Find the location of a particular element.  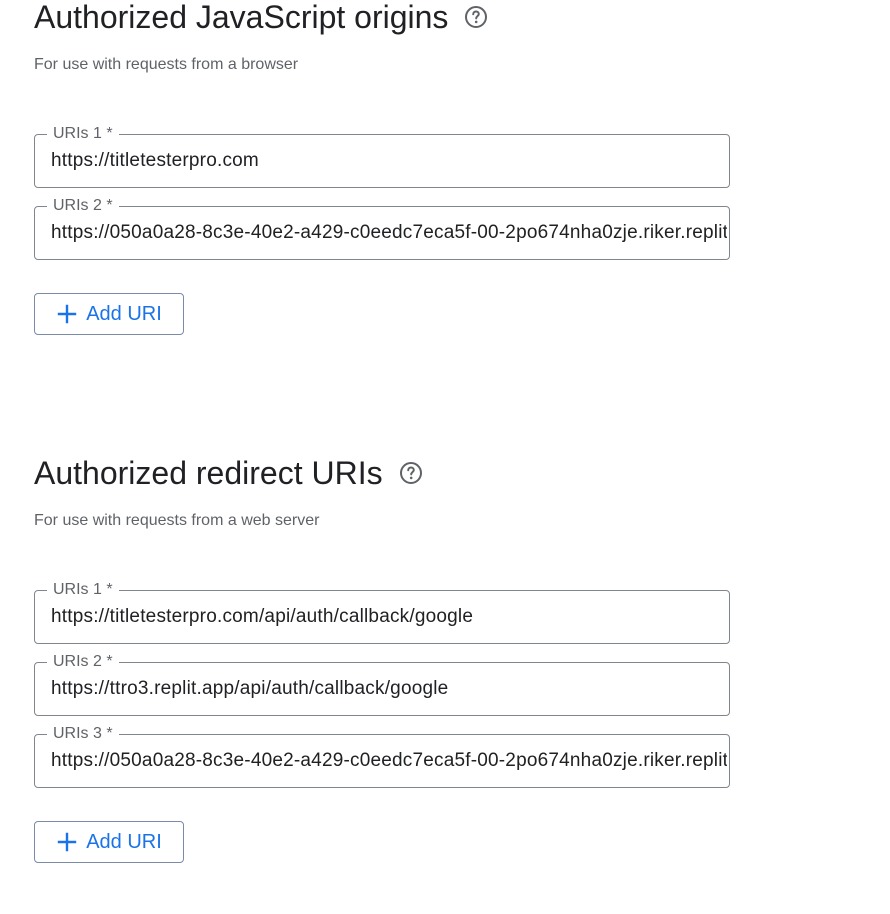

js-origins-subtitle: For use with requests from a browser is located at coordinates (166, 64).